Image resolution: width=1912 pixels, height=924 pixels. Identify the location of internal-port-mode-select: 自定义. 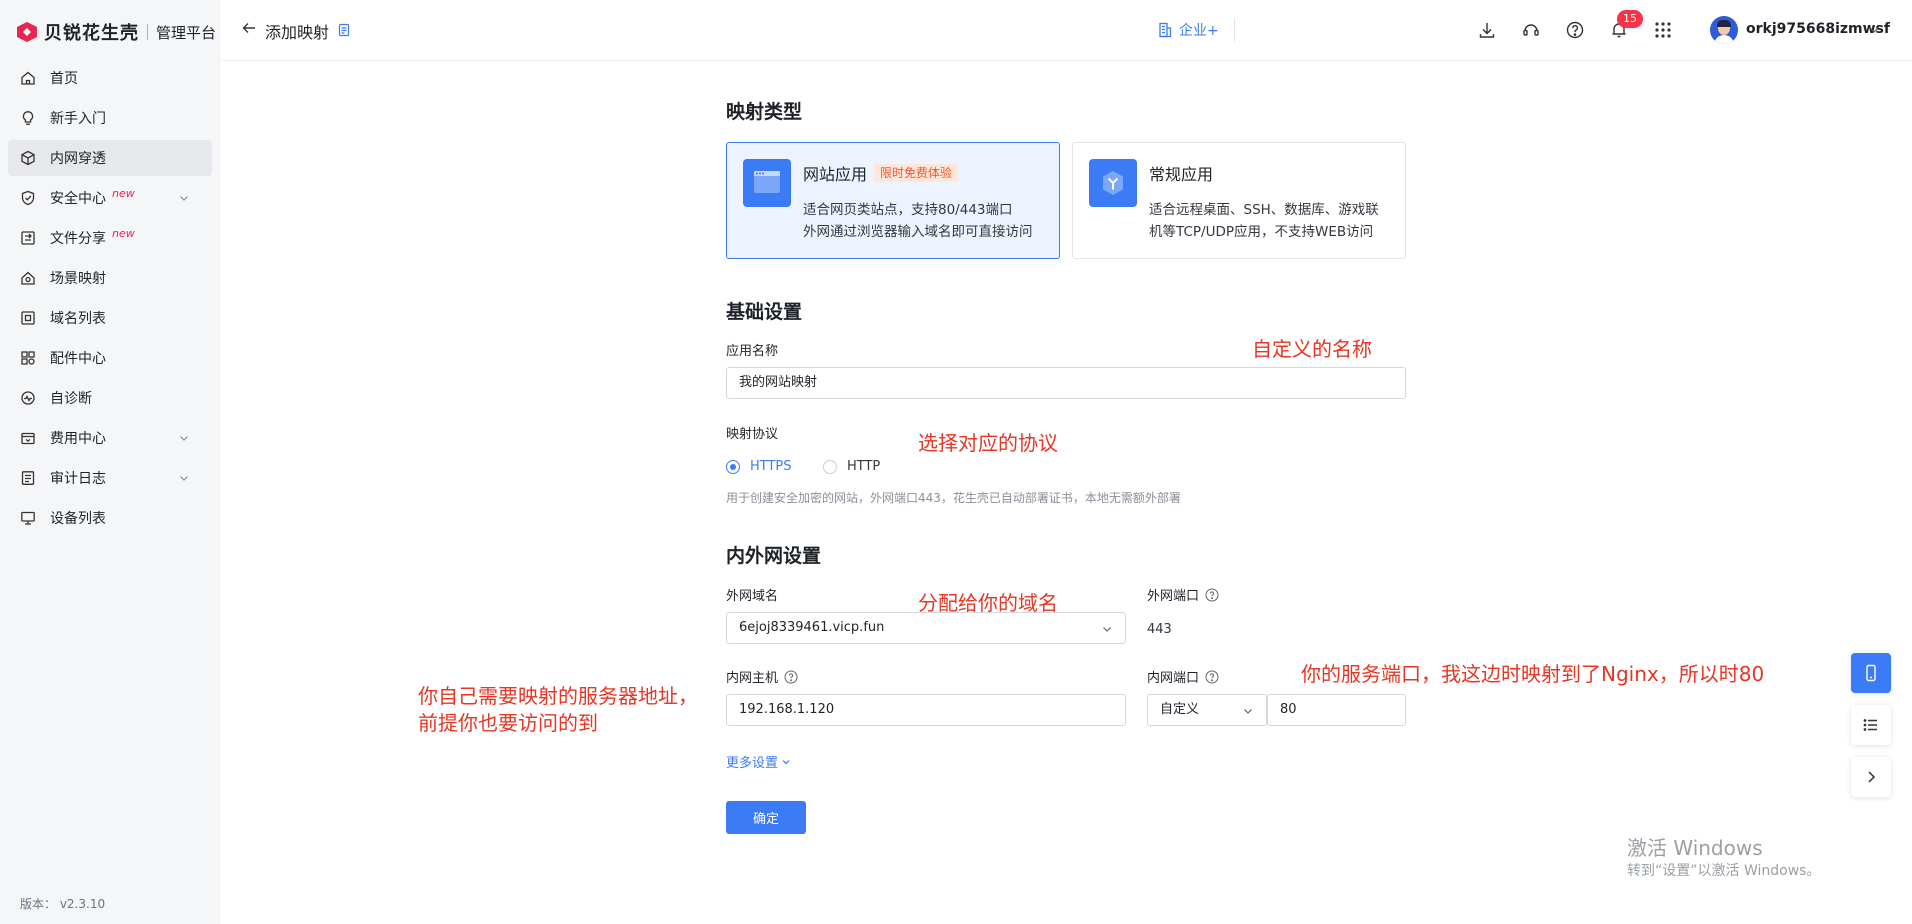
(1207, 710).